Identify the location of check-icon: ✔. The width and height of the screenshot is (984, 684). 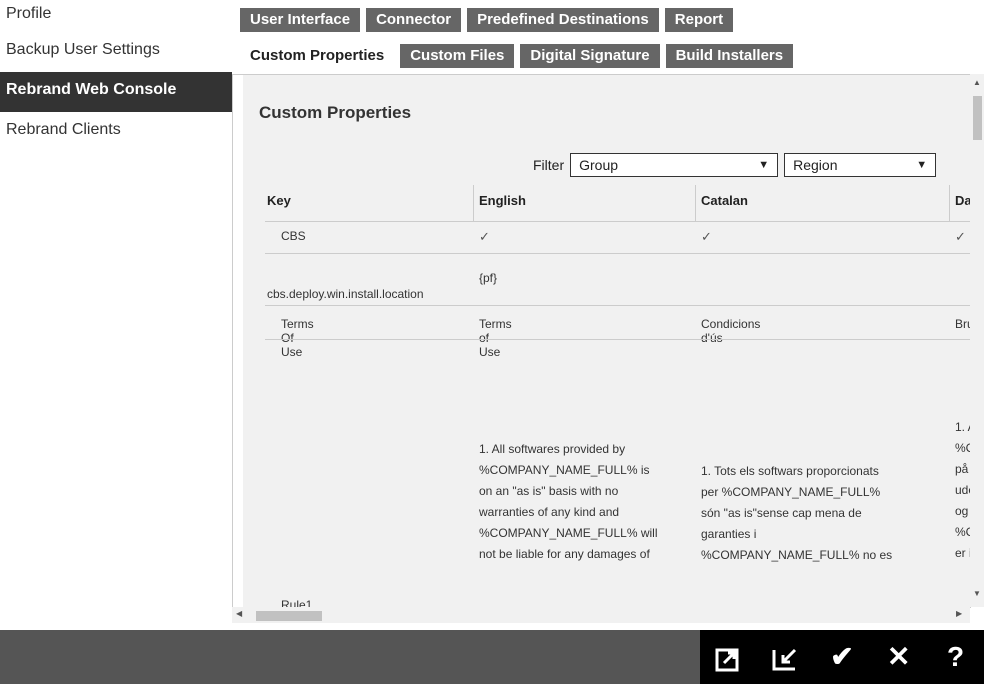
(842, 657).